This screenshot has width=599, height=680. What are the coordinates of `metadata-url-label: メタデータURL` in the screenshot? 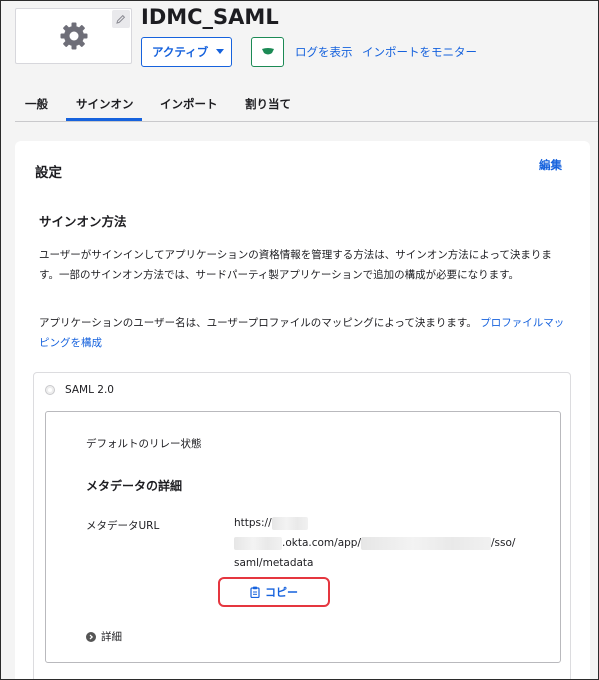 It's located at (123, 526).